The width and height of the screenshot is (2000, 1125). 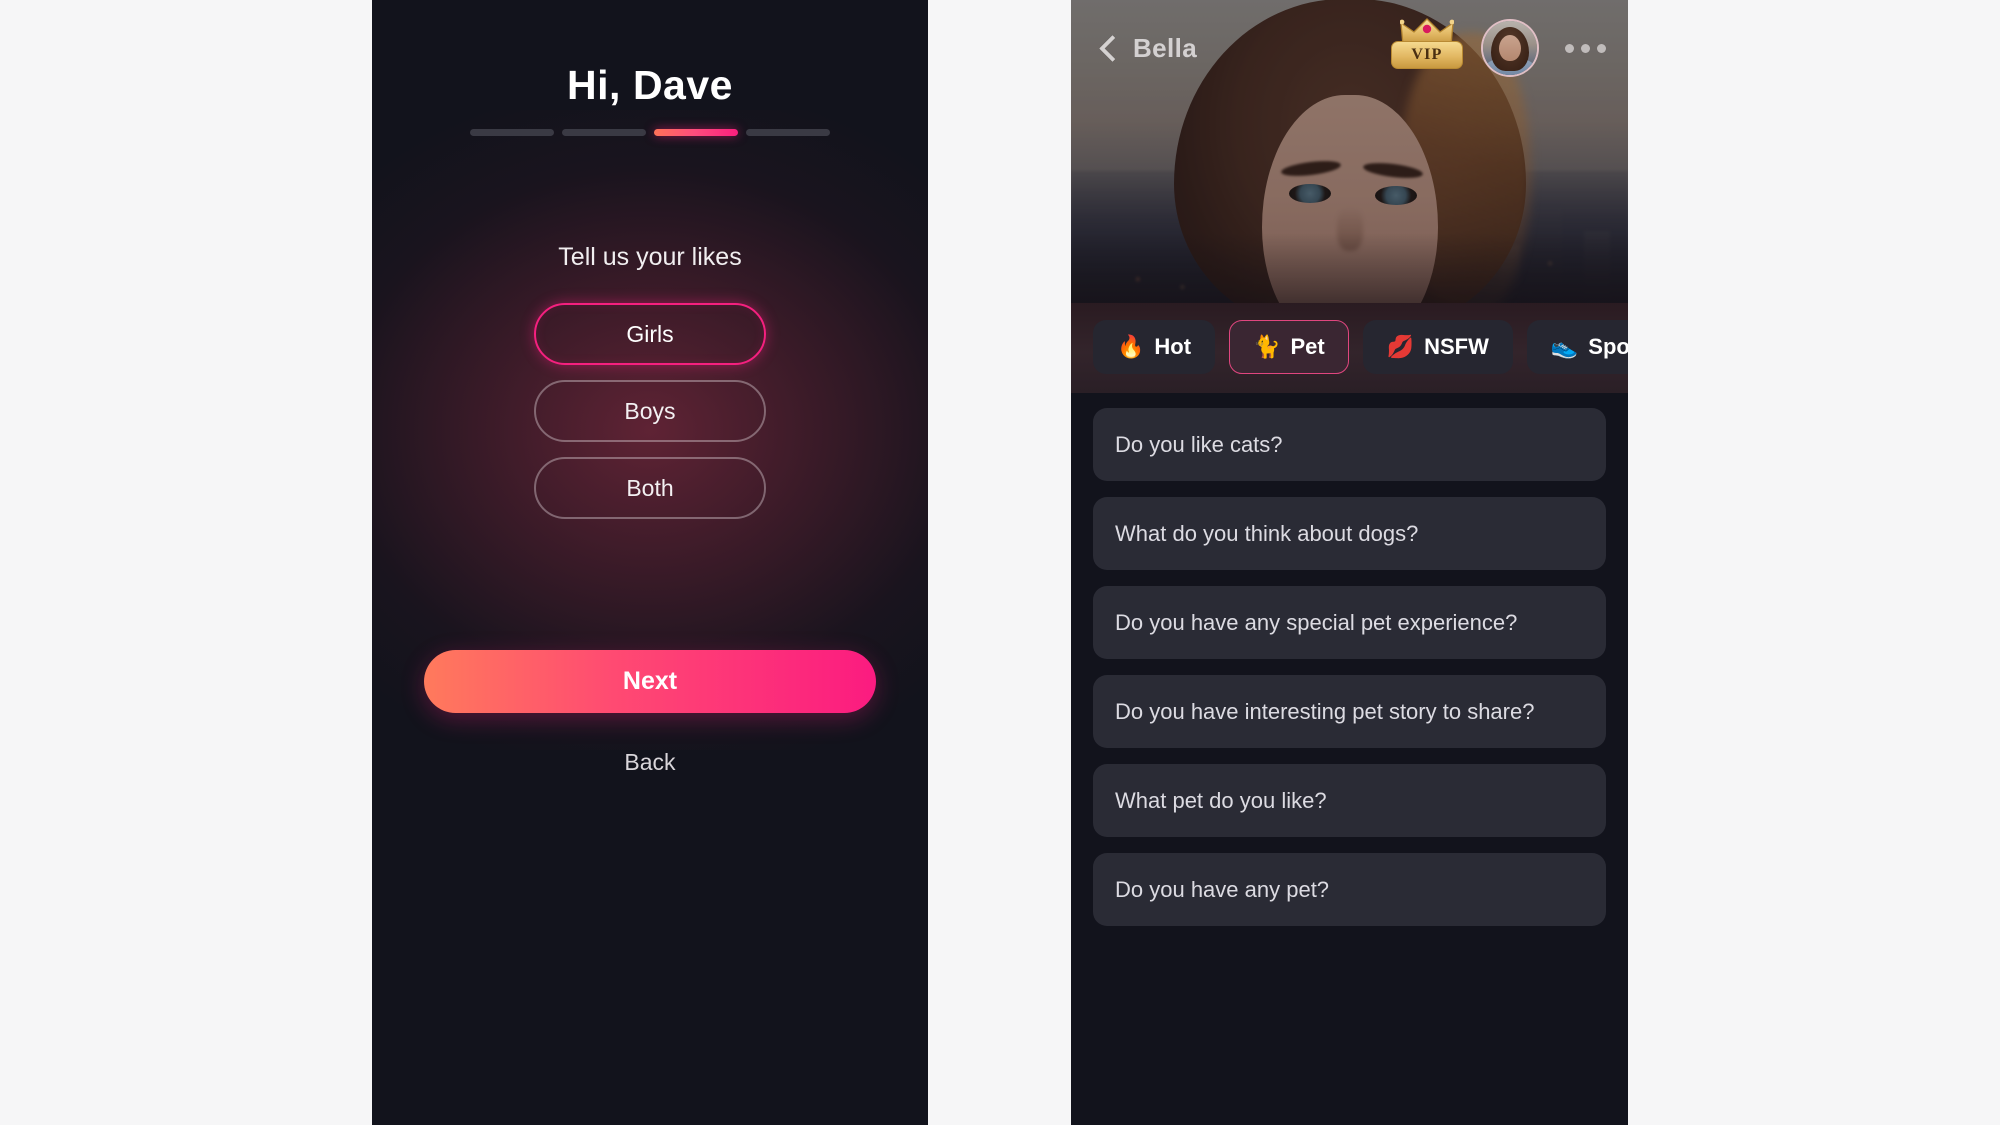 I want to click on vip-badge: VIP, so click(x=1427, y=48).